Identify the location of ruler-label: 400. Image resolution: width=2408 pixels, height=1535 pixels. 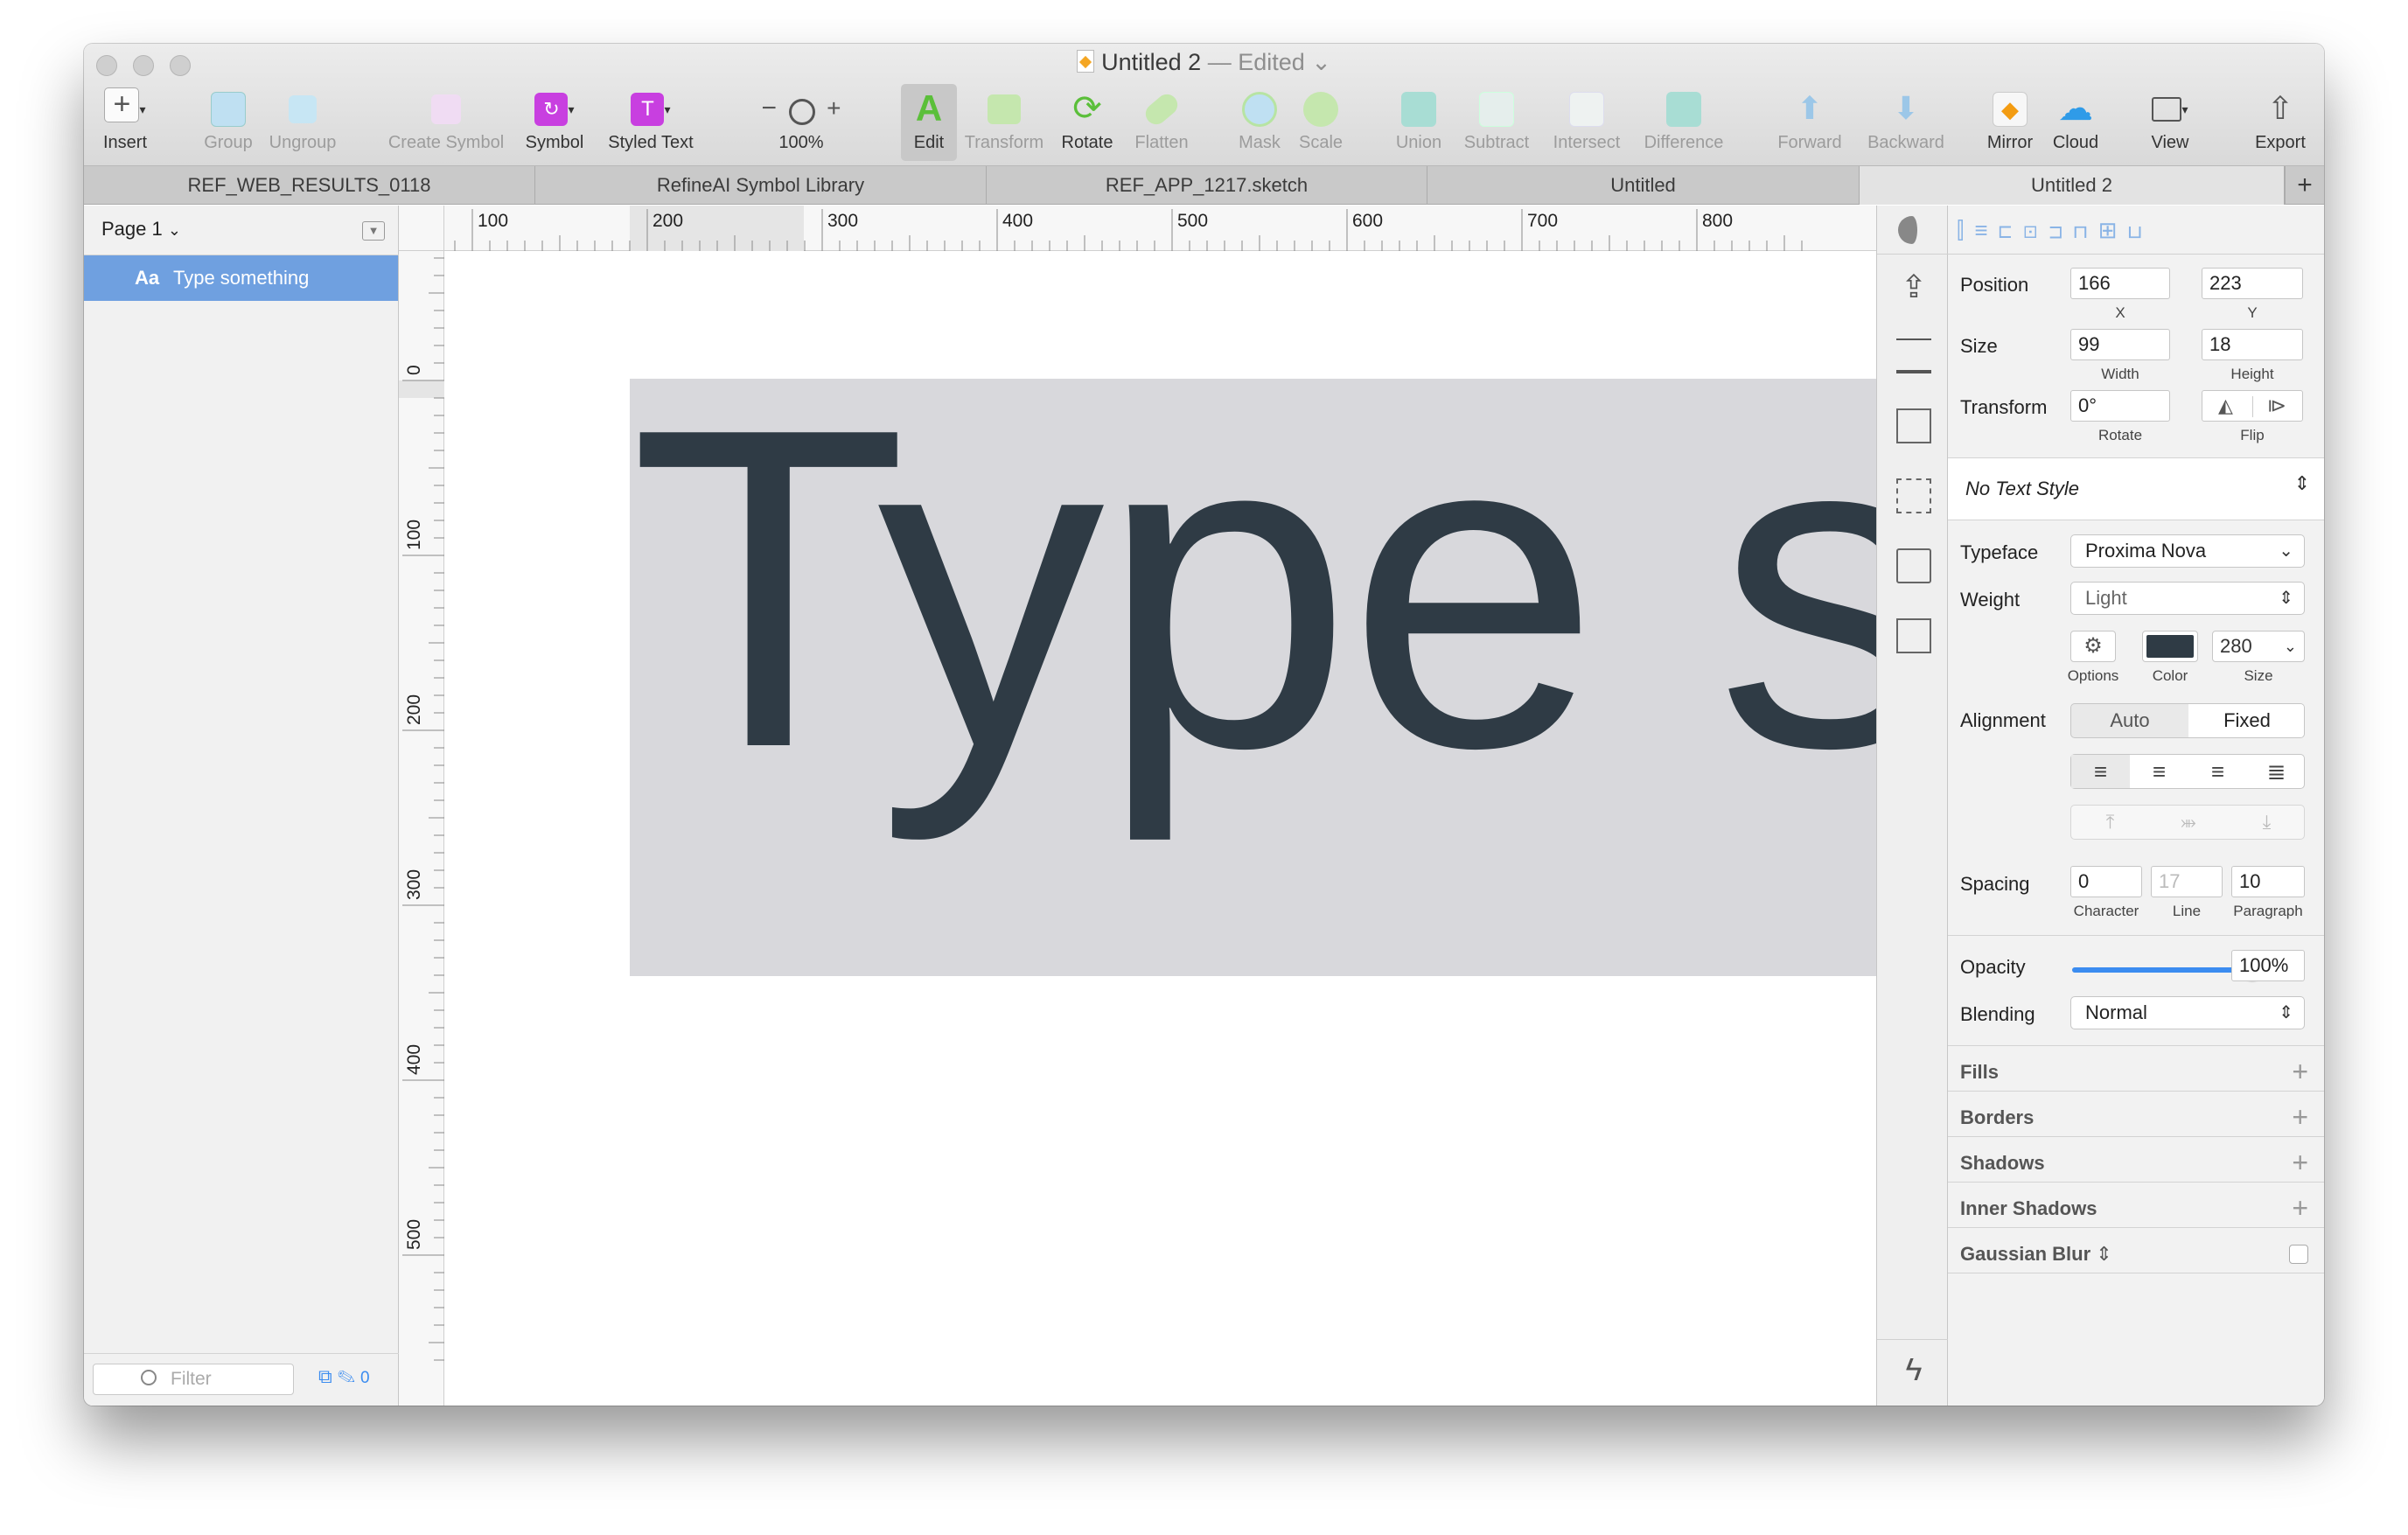
(1018, 221).